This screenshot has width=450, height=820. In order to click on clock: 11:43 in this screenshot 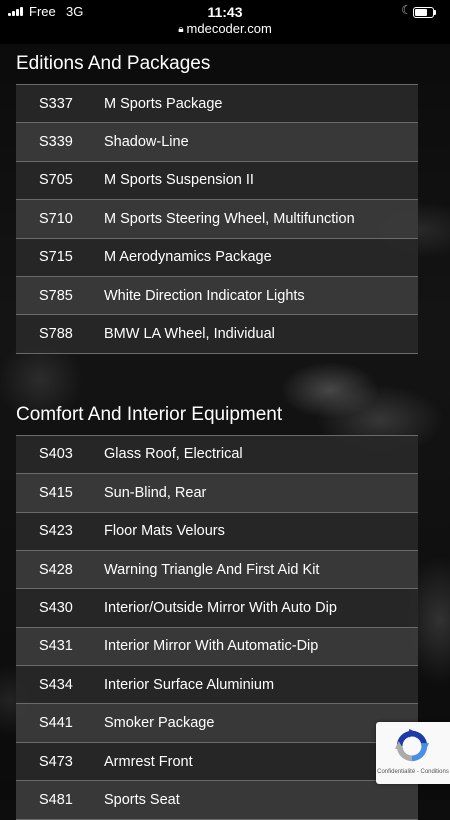, I will do `click(225, 12)`.